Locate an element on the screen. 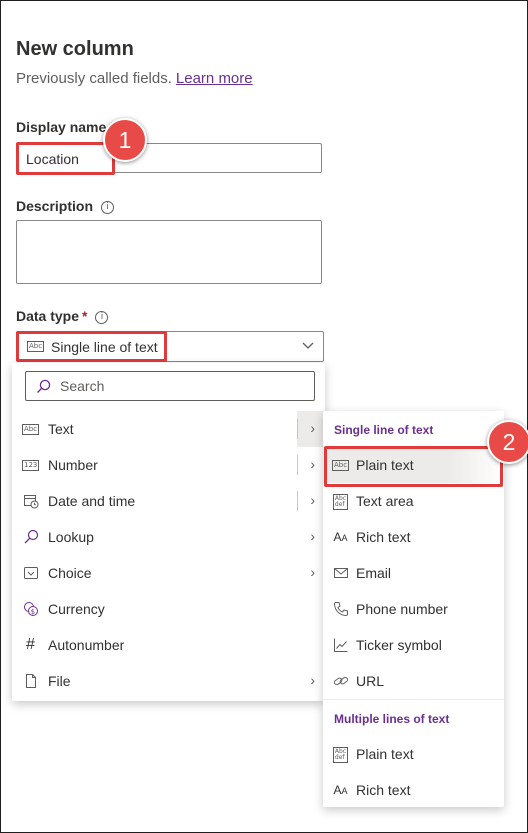 Image resolution: width=528 pixels, height=833 pixels. menu-item-label: File is located at coordinates (59, 681).